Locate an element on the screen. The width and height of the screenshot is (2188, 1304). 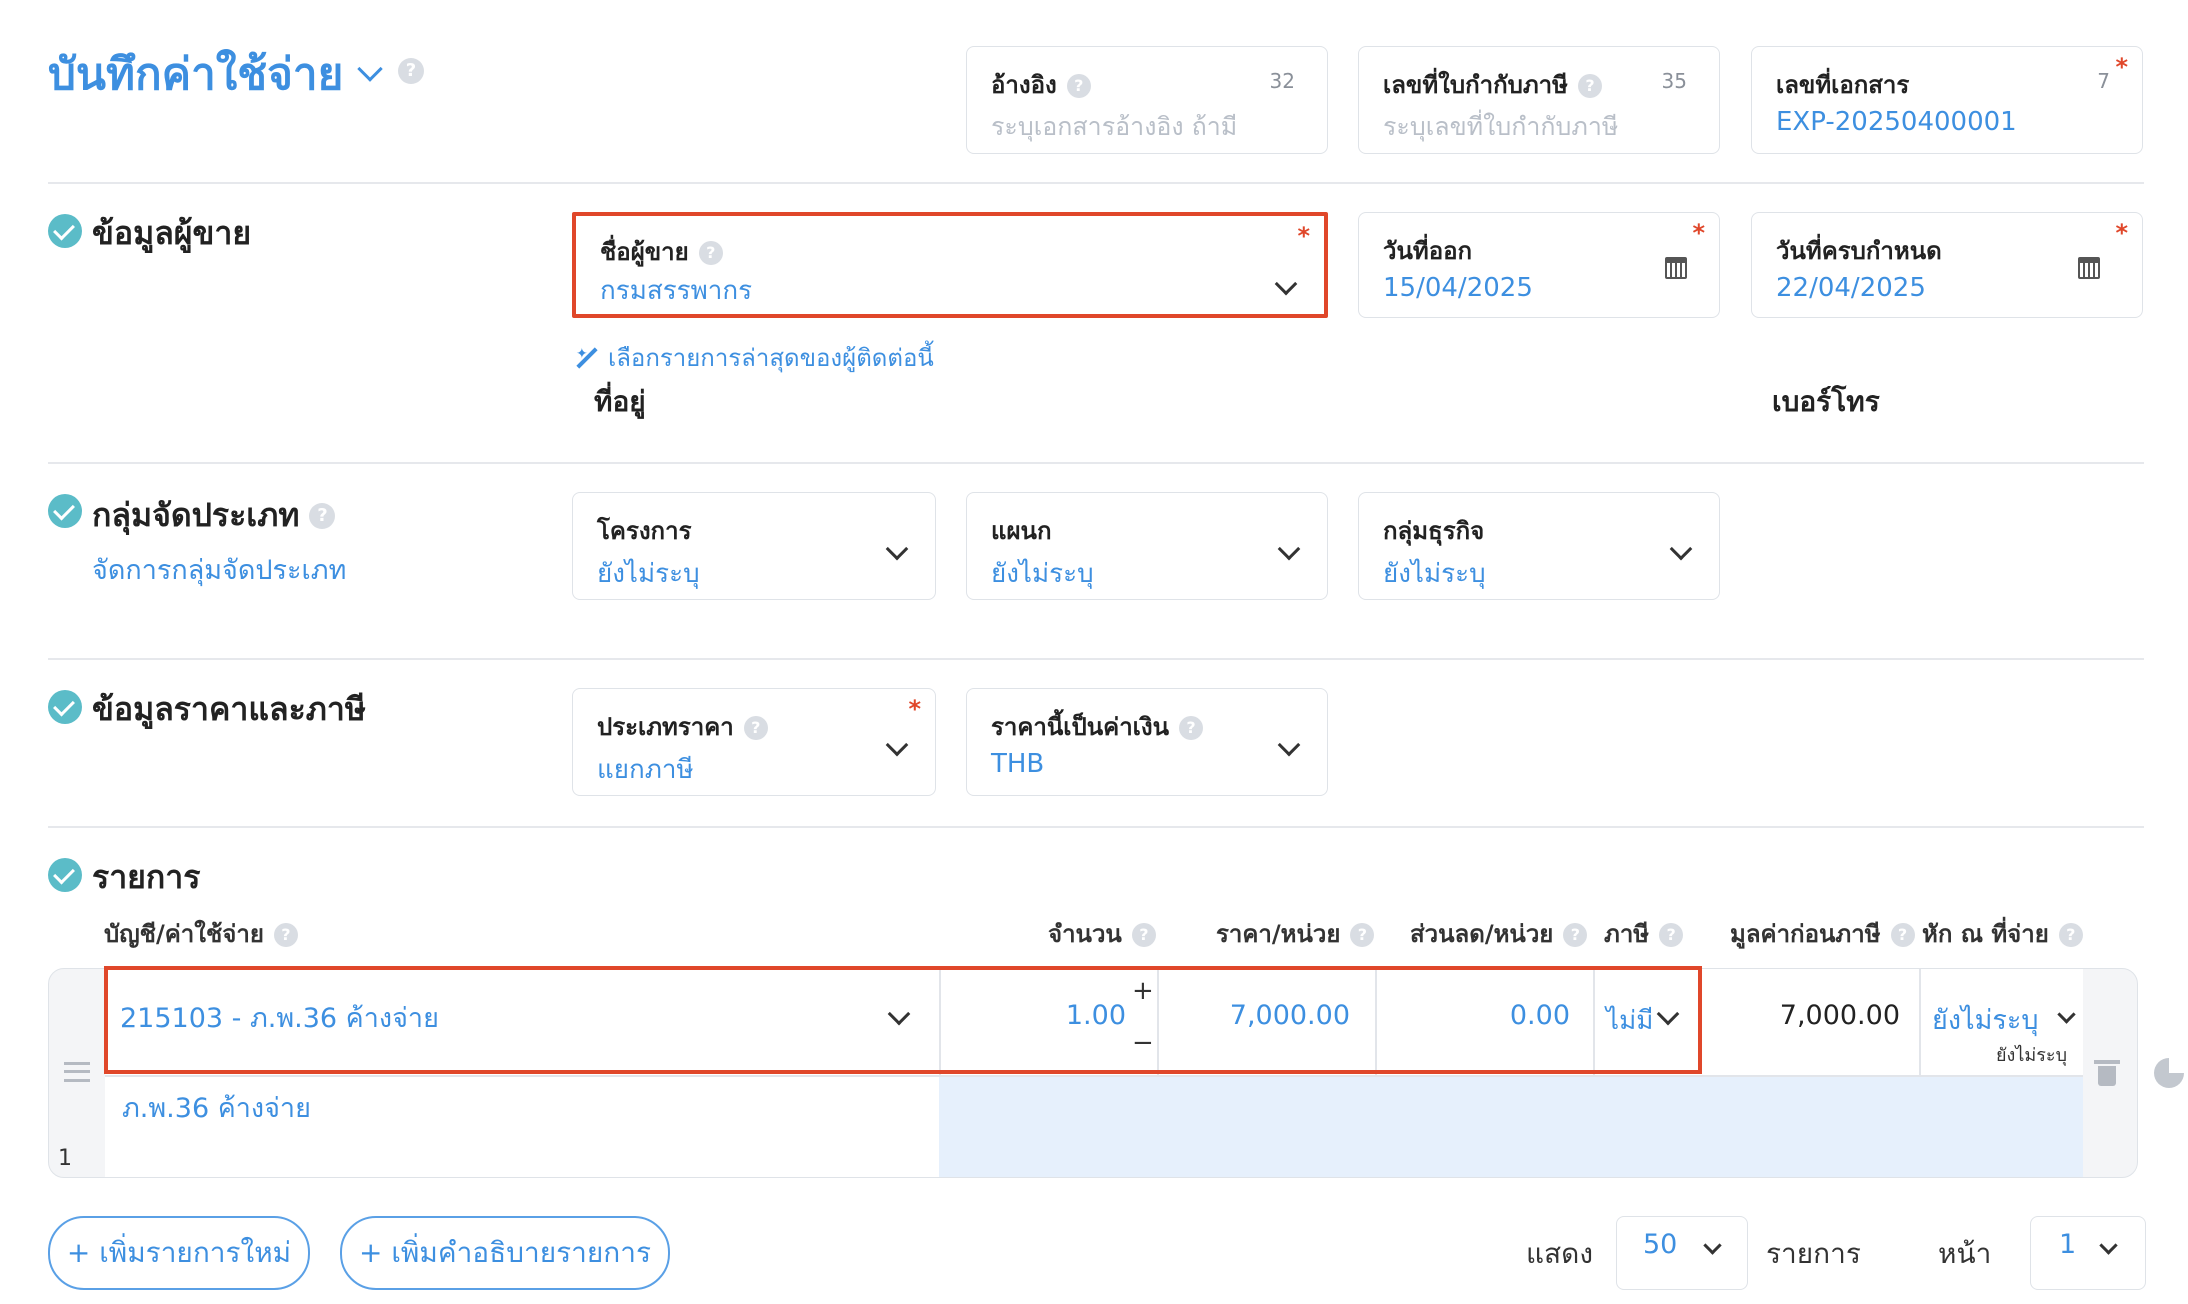
document-no-field: เลขที่เอกสาร 7 * EXP-20250400001 is located at coordinates (1947, 100).